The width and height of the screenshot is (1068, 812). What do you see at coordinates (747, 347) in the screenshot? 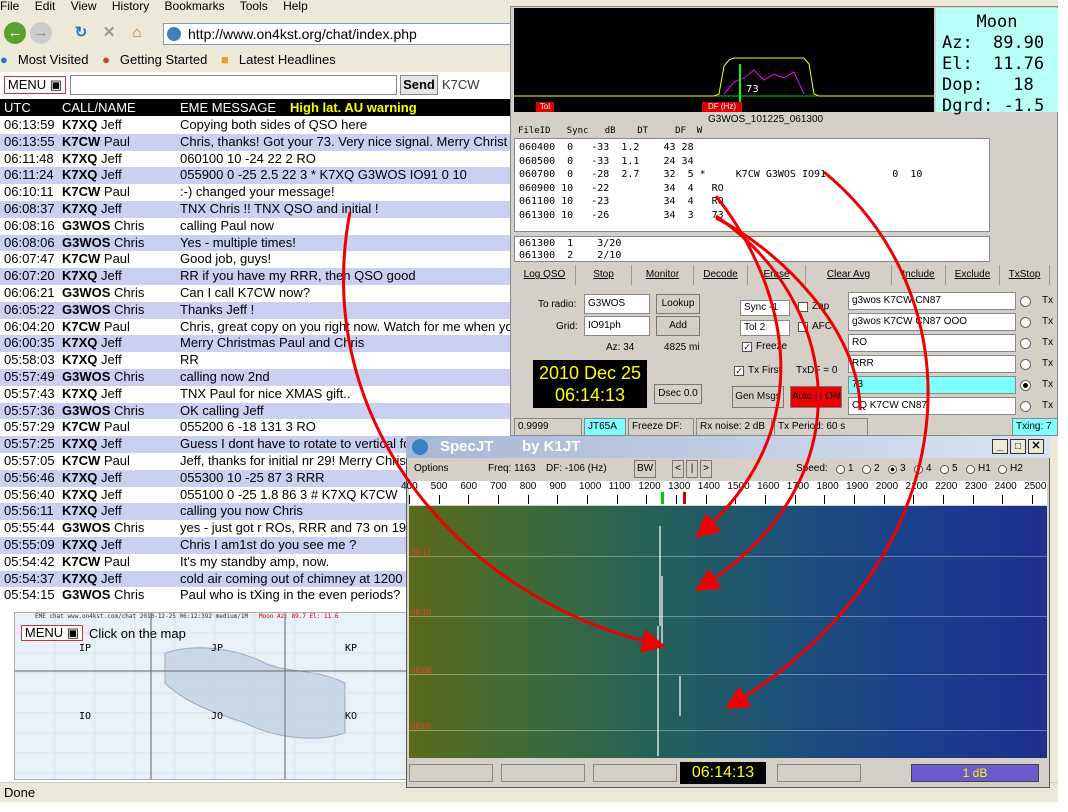
I see `freeze-checkbox: ✓` at bounding box center [747, 347].